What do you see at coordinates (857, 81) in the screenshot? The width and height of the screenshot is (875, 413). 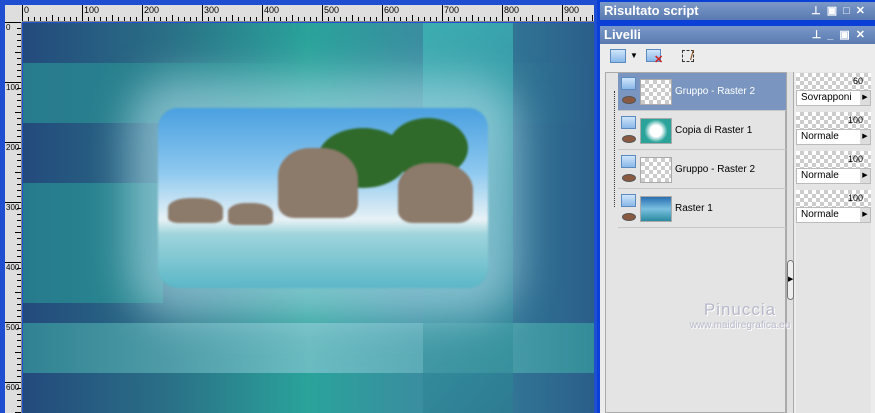 I see `opacity-value: 60` at bounding box center [857, 81].